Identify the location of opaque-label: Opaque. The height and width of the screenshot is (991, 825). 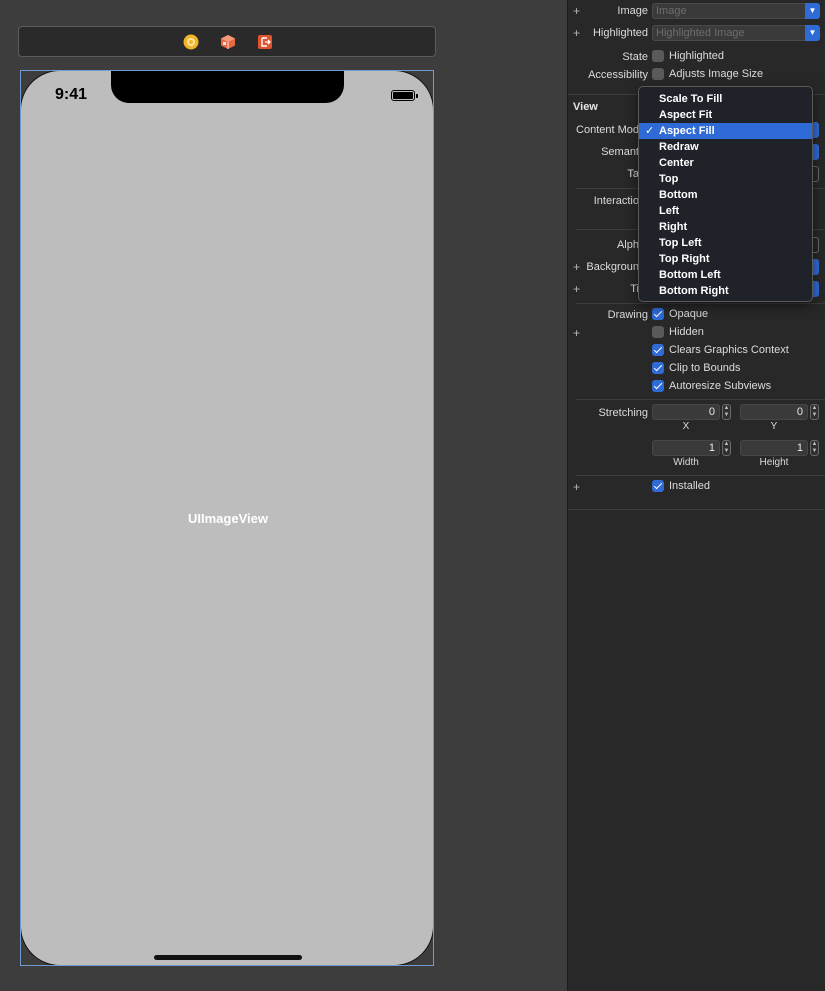
(689, 314).